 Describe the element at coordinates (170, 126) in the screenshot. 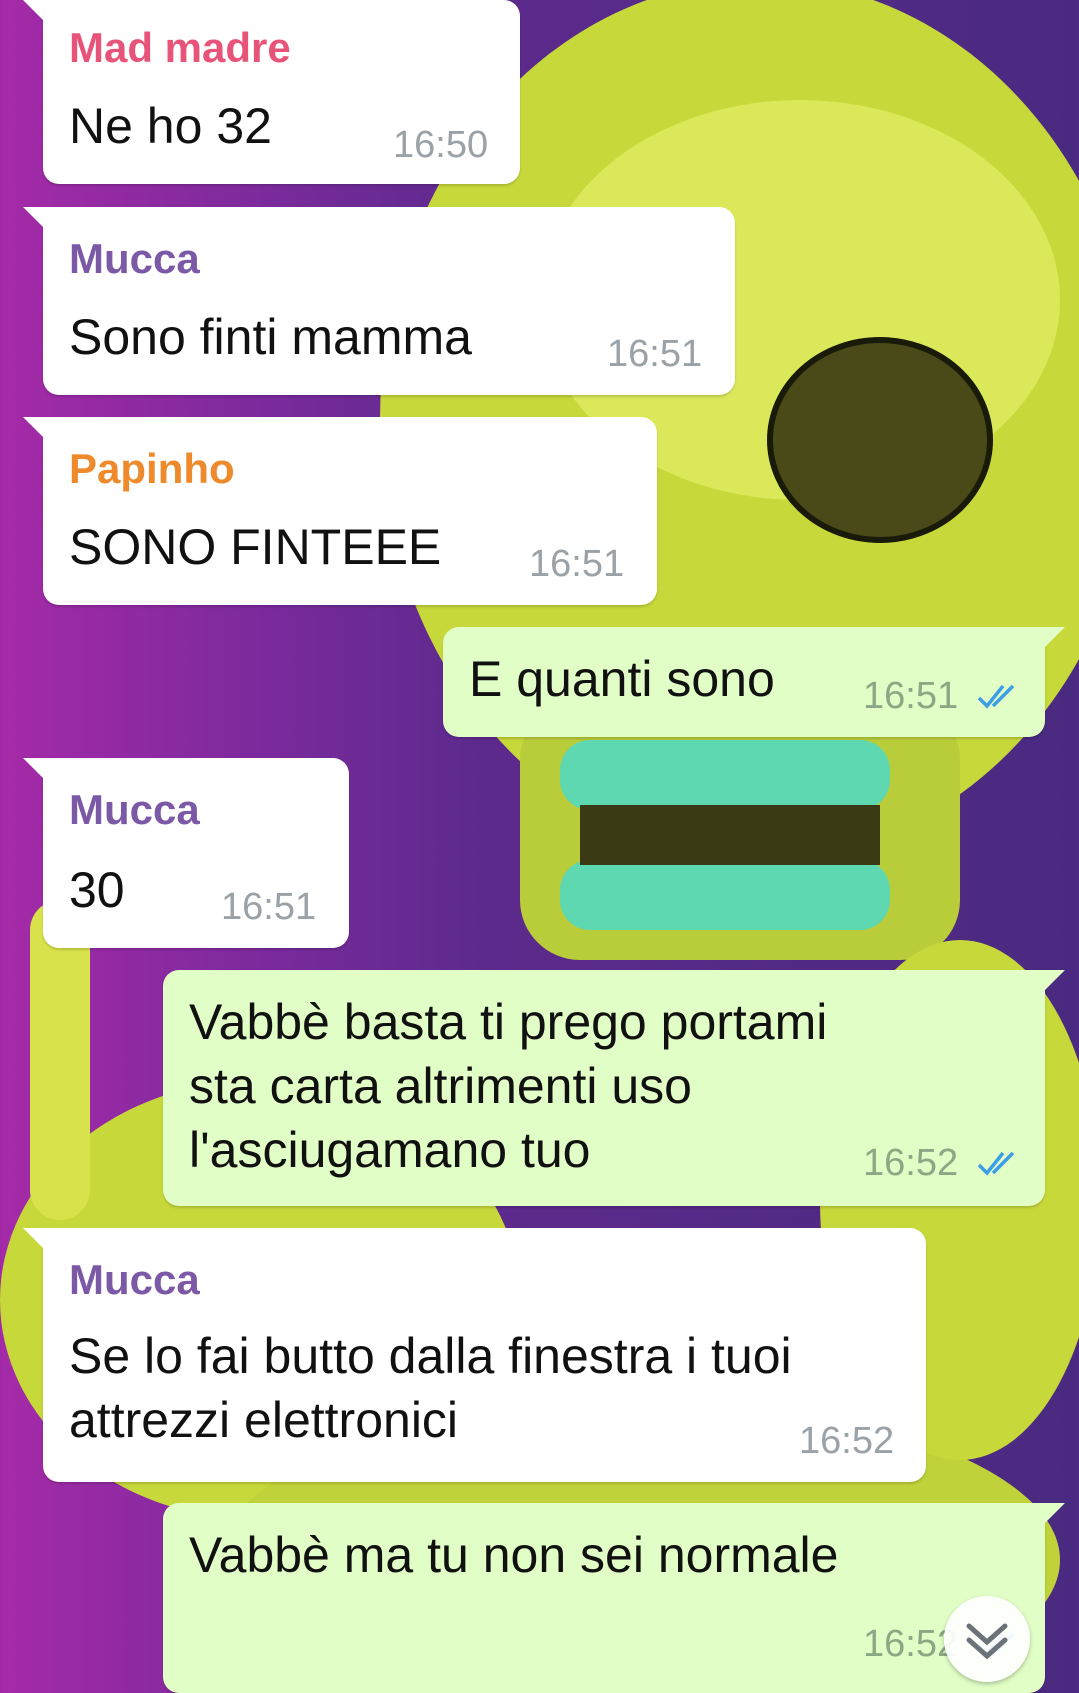

I see `message-text: Ne ho 32` at that location.